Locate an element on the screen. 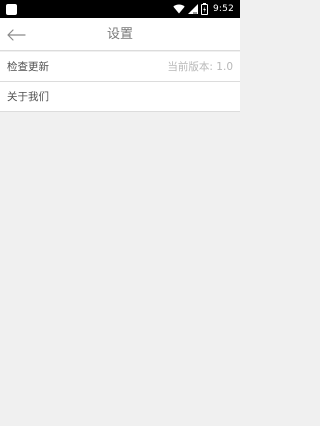  back-button is located at coordinates (16, 34).